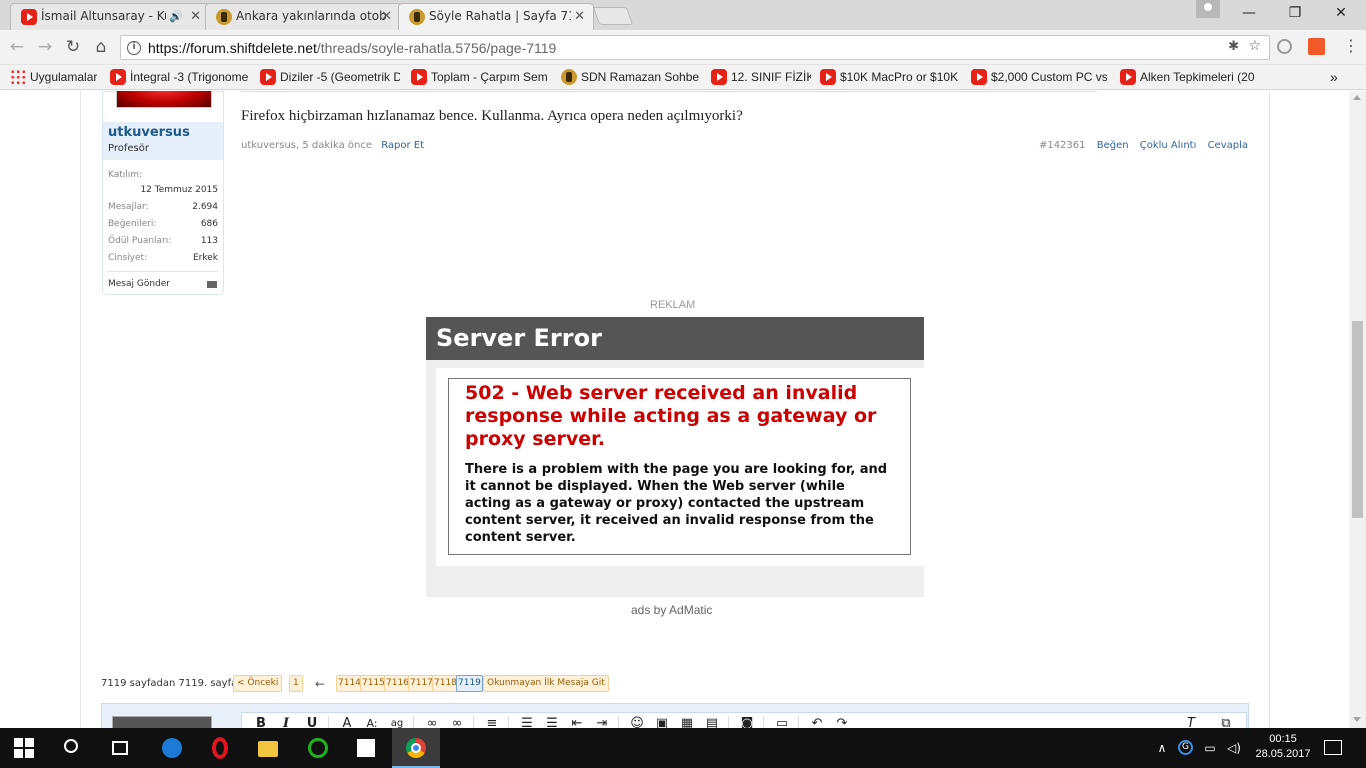 This screenshot has width=1366, height=768. I want to click on post-author-time: utkuversus, 5 dakika önce, so click(306, 145).